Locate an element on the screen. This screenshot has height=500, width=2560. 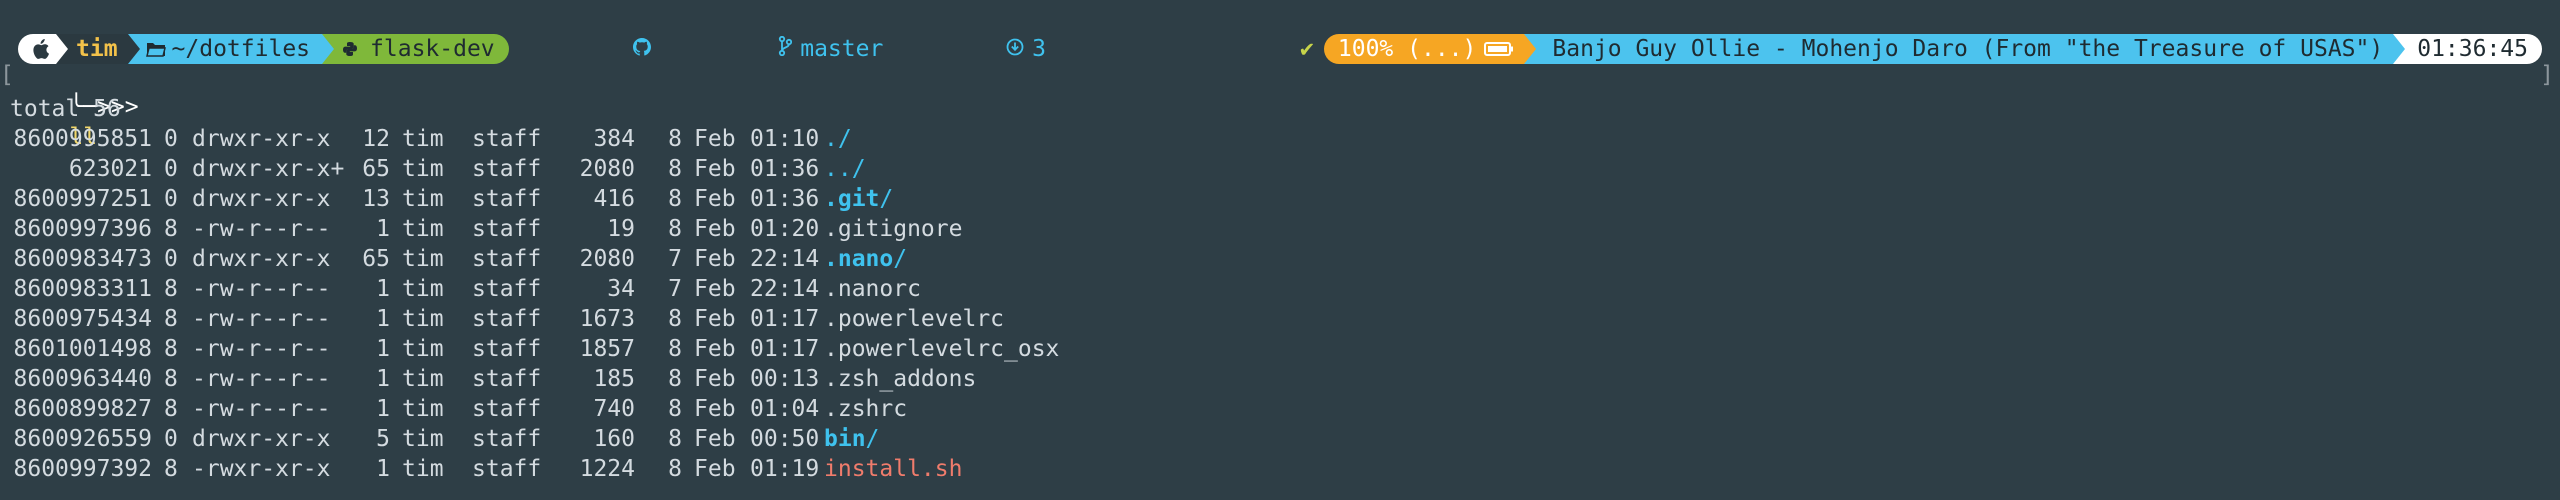
clock-time: 01:36:45 is located at coordinates (2472, 49).